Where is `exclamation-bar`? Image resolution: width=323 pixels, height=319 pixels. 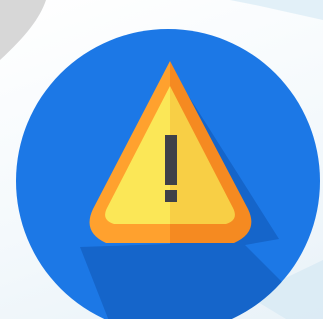
exclamation-bar is located at coordinates (171, 160).